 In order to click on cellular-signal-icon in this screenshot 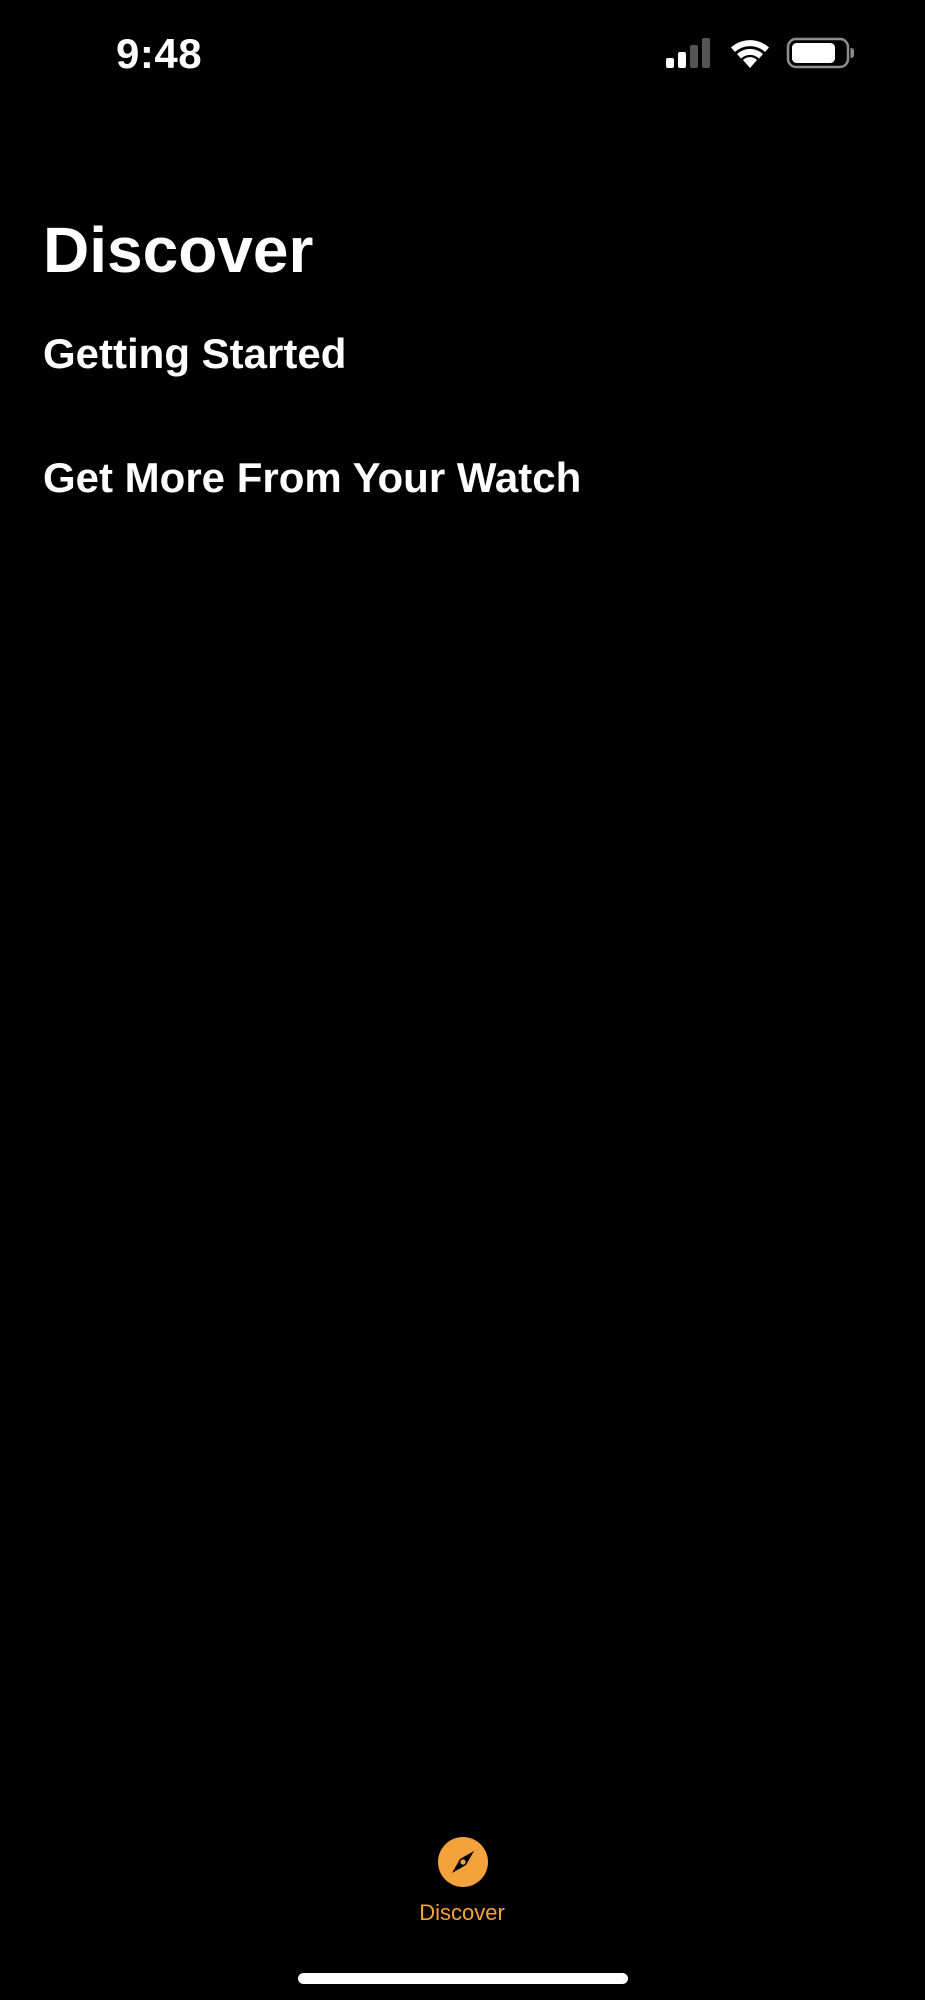, I will do `click(688, 53)`.